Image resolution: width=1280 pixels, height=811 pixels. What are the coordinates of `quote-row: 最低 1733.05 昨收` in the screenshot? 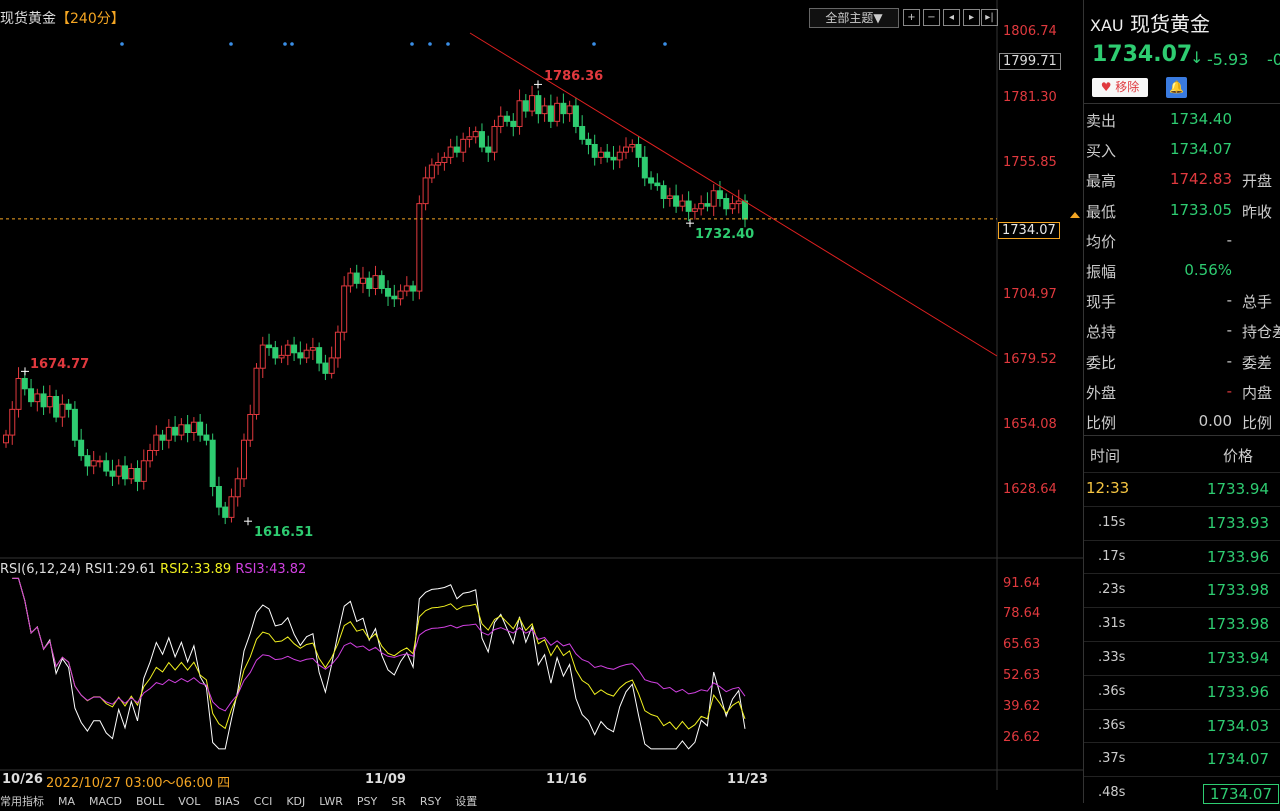 It's located at (1182, 210).